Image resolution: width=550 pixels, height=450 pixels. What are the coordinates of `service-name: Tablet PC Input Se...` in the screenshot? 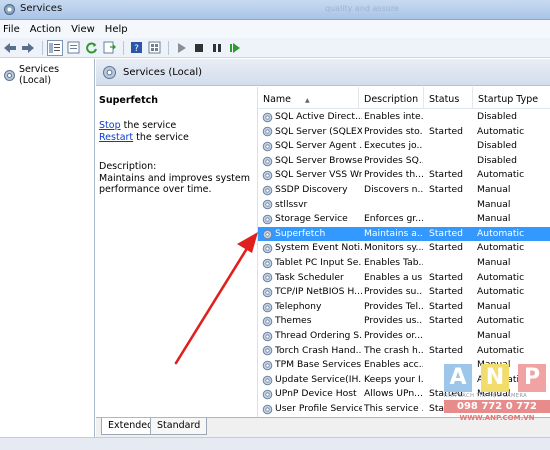 It's located at (318, 262).